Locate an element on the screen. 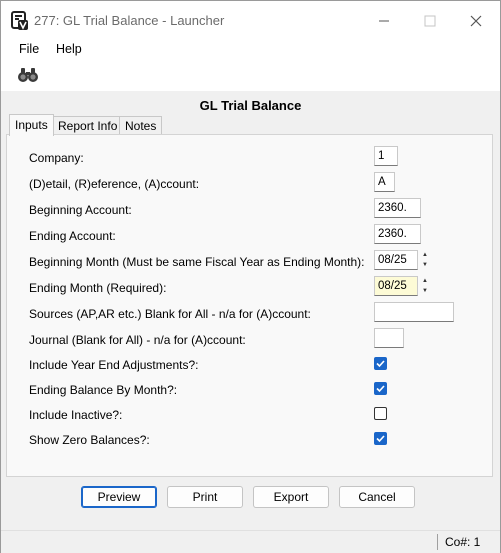  ending-account-label: Ending Account: is located at coordinates (72, 236).